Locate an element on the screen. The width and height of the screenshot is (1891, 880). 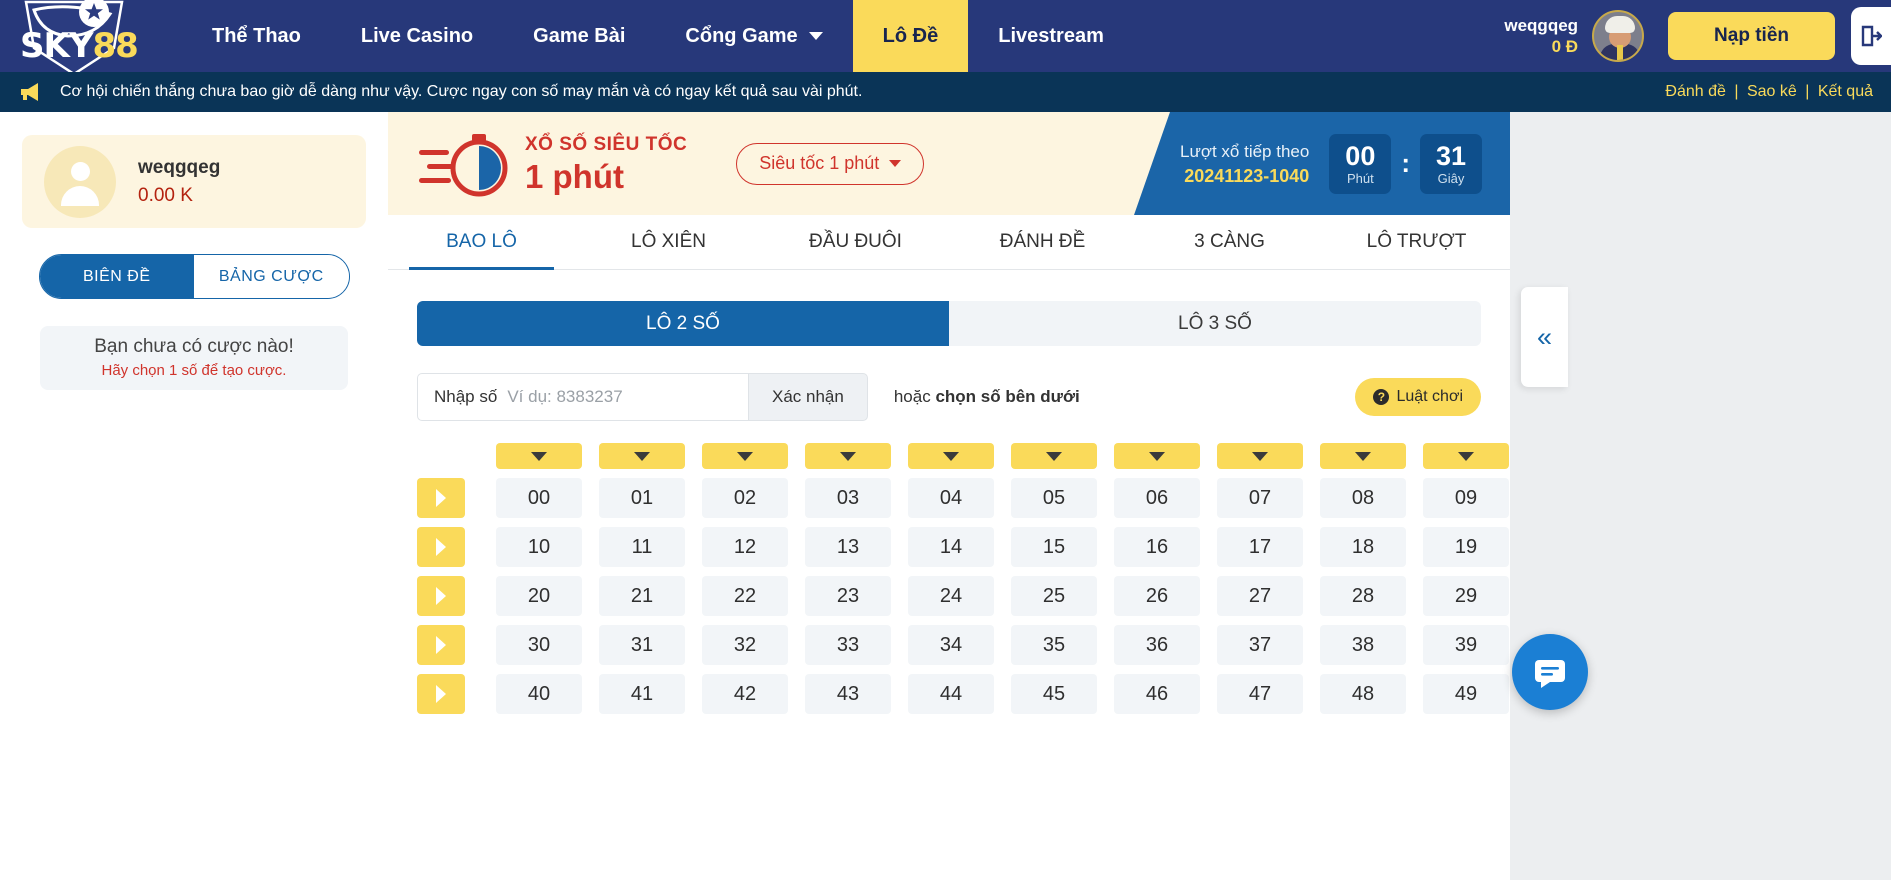
number-cell: 18 is located at coordinates (1363, 547).